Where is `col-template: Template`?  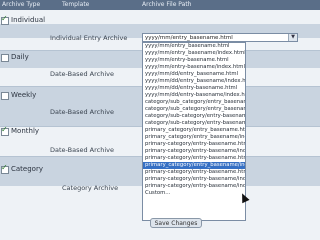
col-template: Template is located at coordinates (76, 4).